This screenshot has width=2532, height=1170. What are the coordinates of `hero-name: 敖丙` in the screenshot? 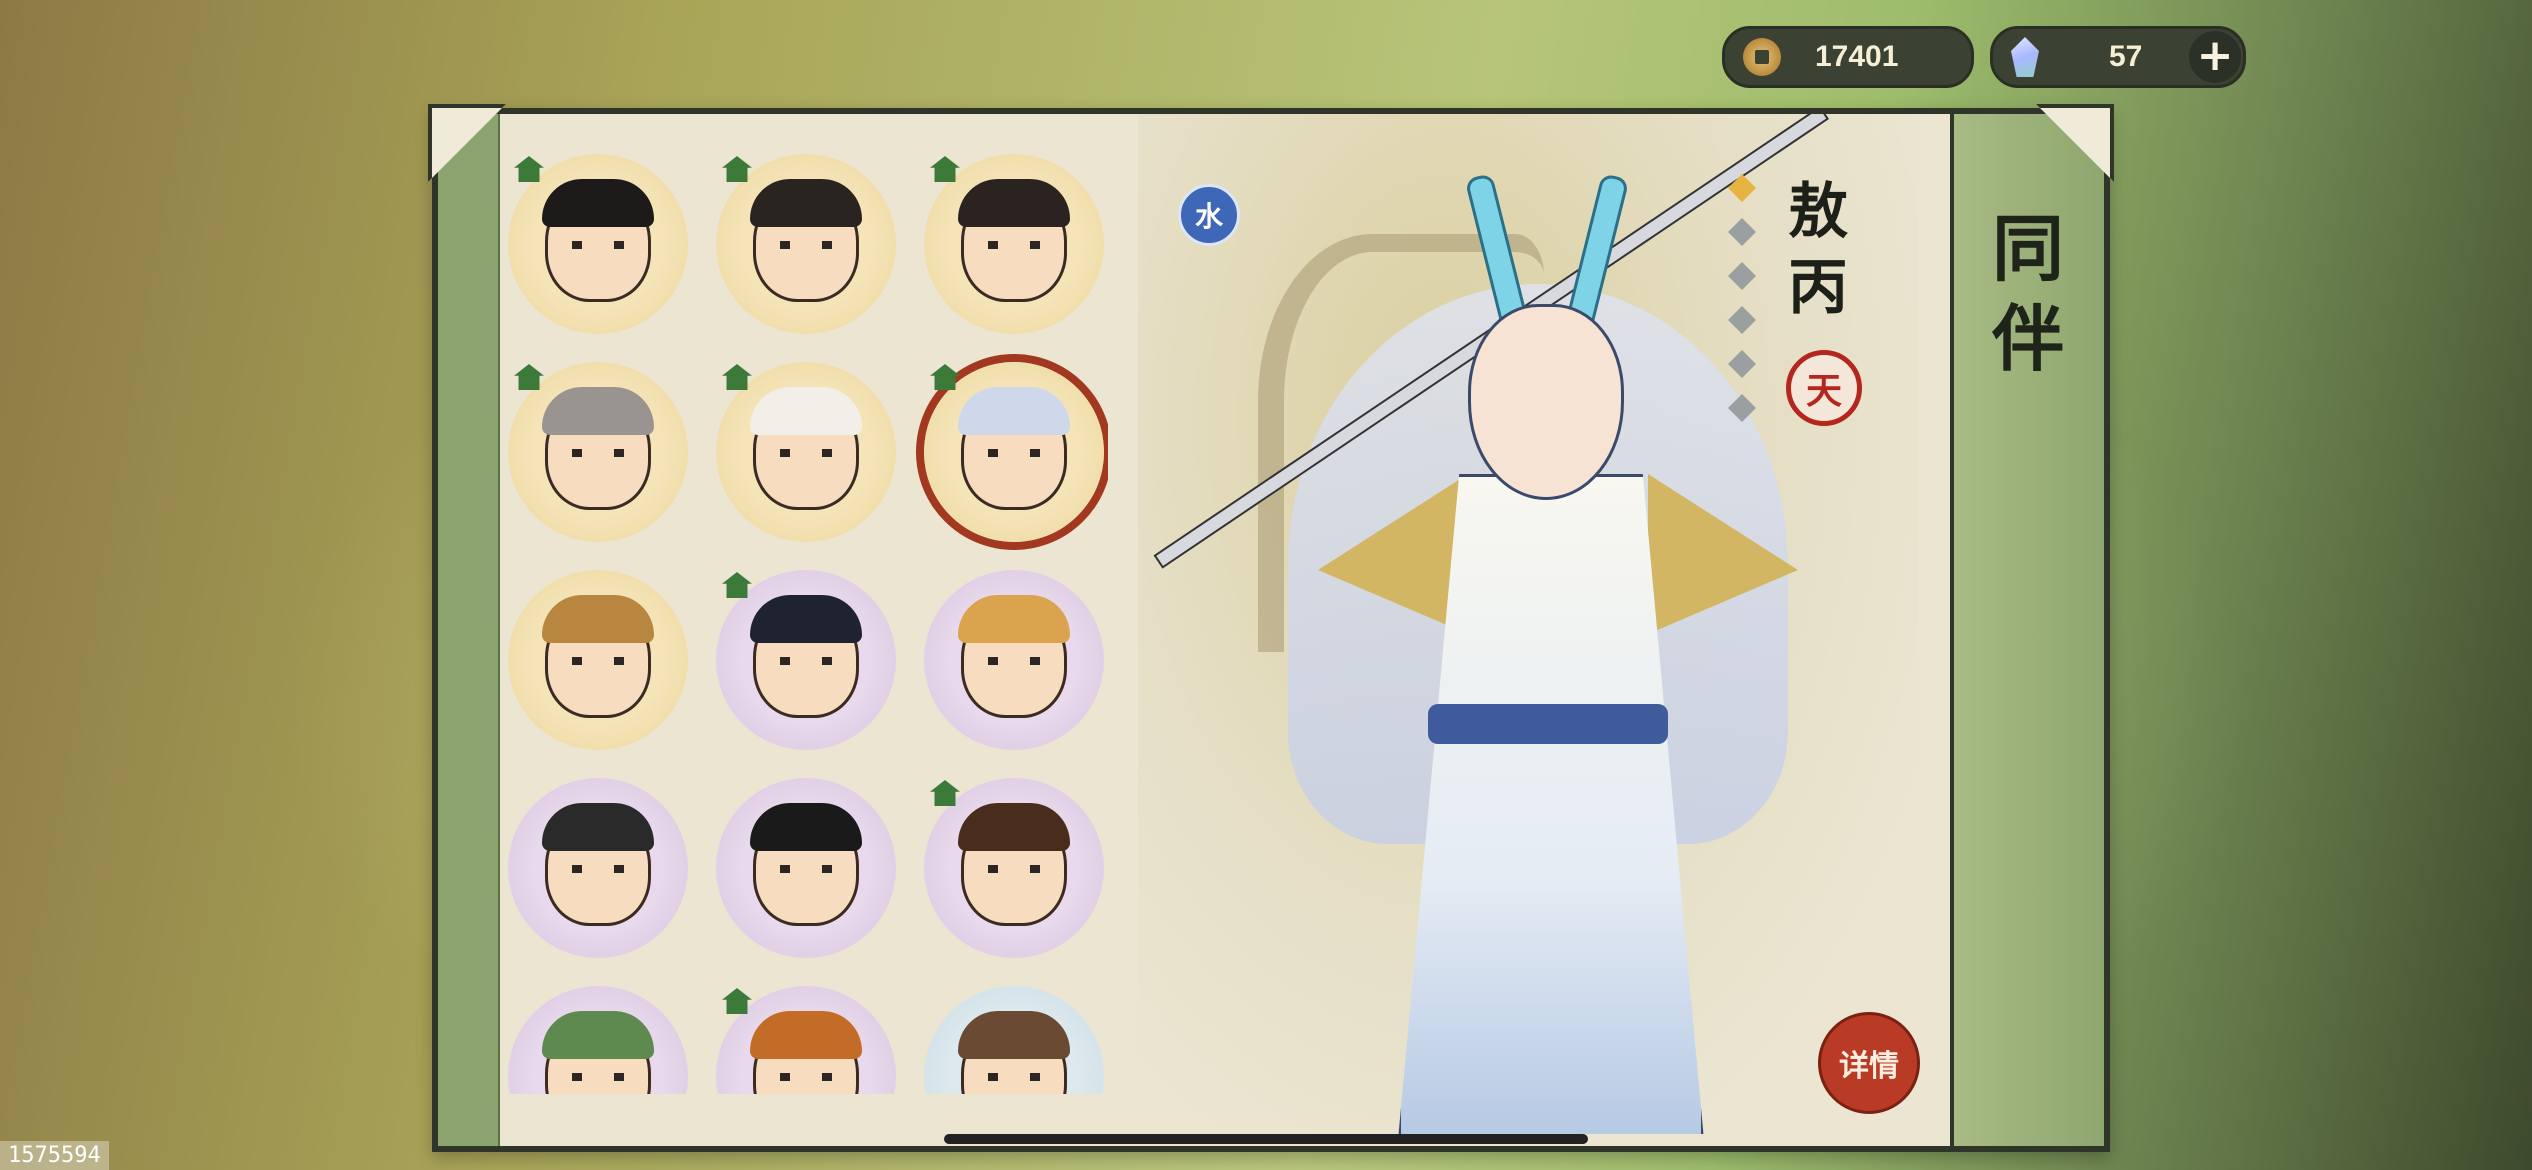 It's located at (1818, 250).